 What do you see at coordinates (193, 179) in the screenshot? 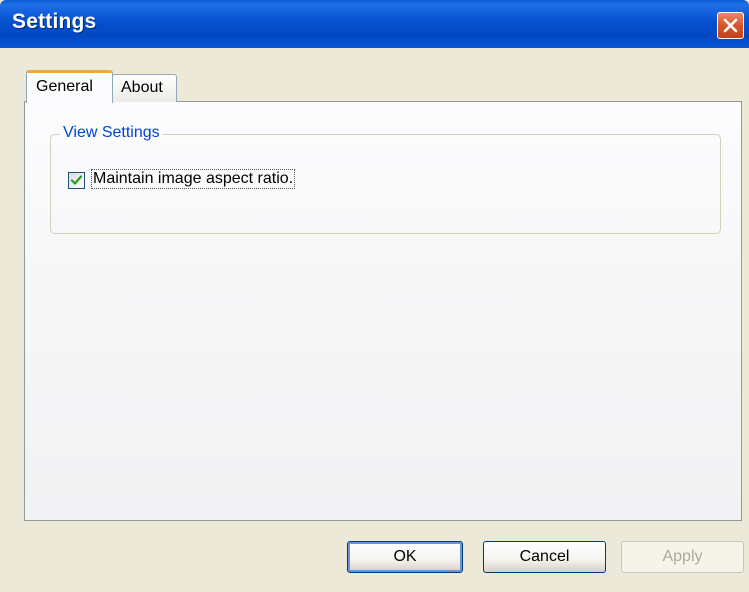
I see `maintain-aspect-label: Maintain image aspect ratio.` at bounding box center [193, 179].